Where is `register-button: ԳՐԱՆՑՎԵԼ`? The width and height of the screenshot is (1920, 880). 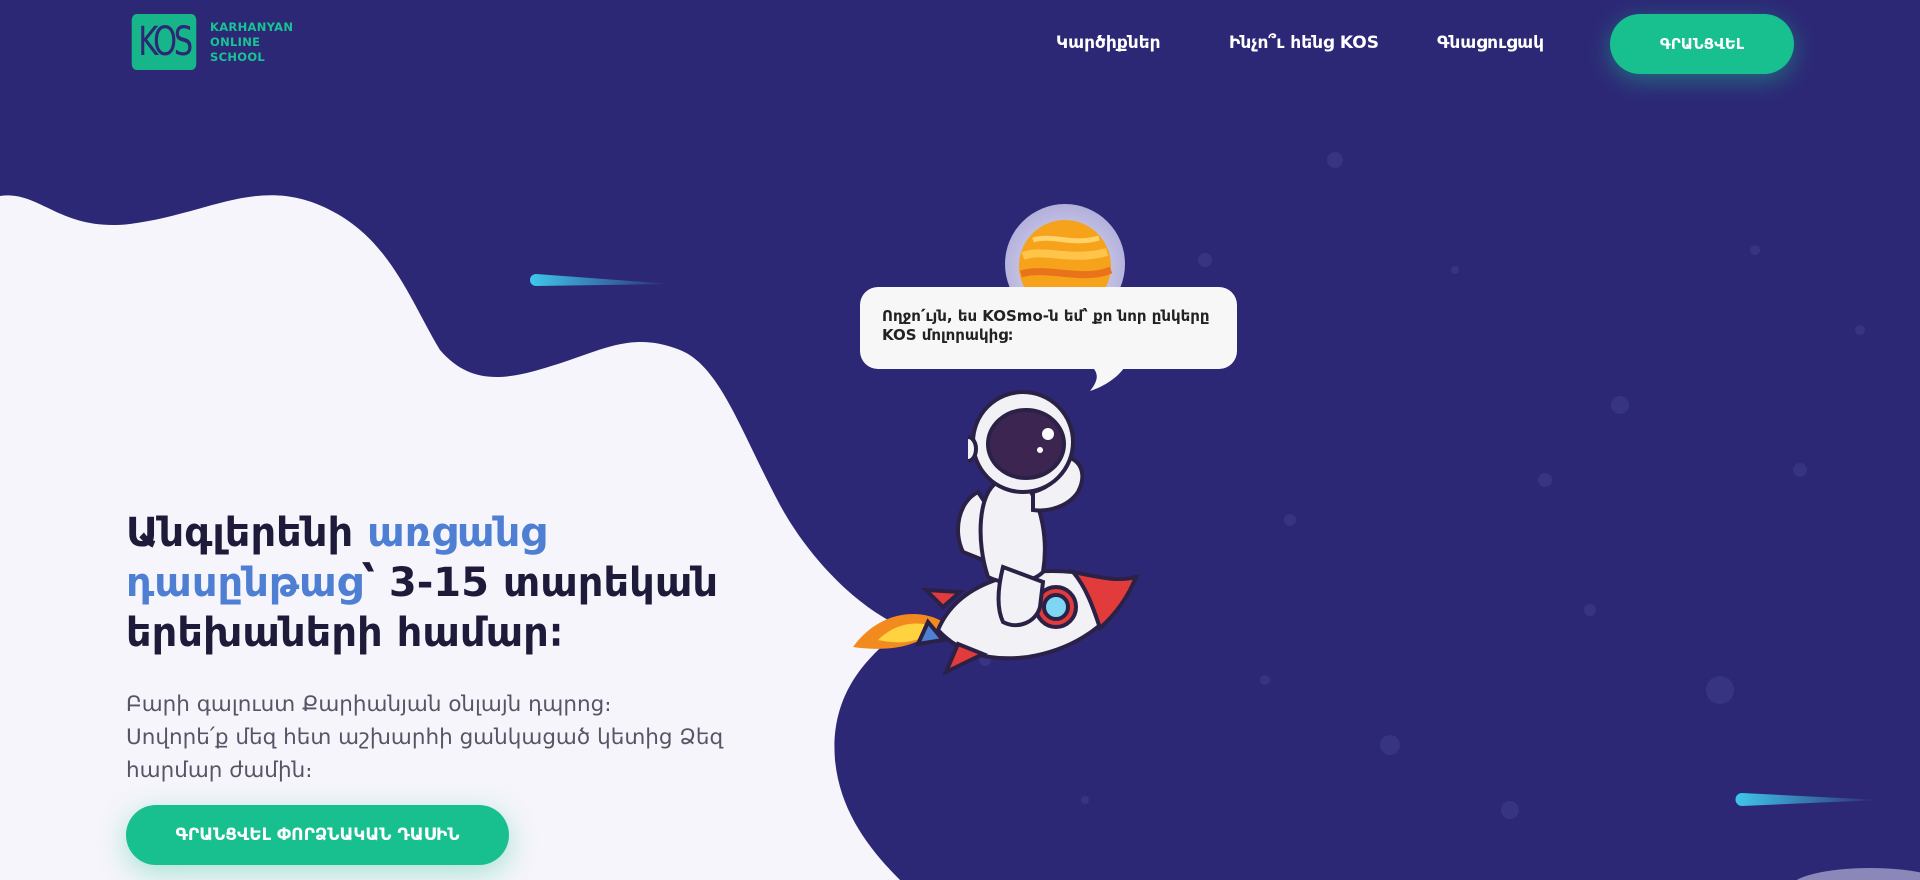 register-button: ԳՐԱՆՑՎԵԼ is located at coordinates (1702, 44).